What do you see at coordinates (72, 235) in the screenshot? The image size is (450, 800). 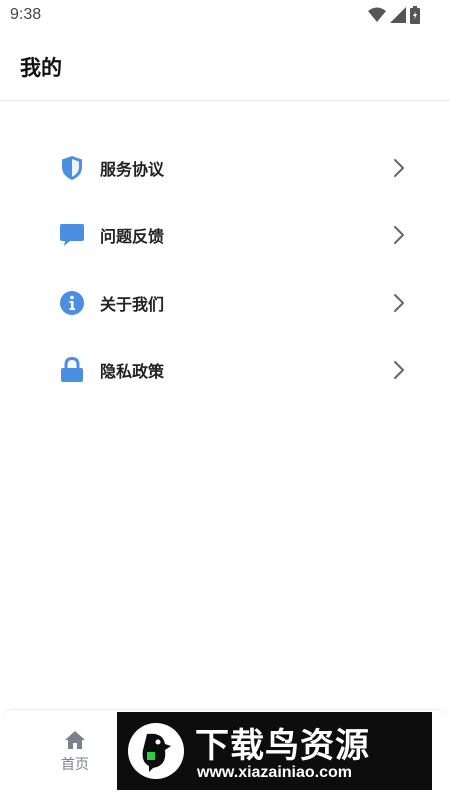 I see `chat-bubble-icon` at bounding box center [72, 235].